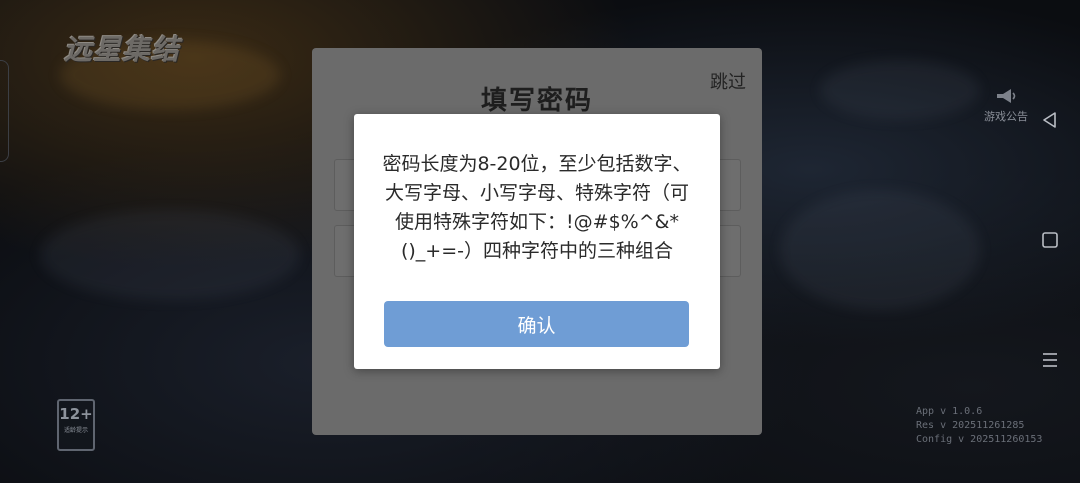 The width and height of the screenshot is (1080, 483). What do you see at coordinates (76, 425) in the screenshot?
I see `age-rating-badge: 12+ 适龄提示` at bounding box center [76, 425].